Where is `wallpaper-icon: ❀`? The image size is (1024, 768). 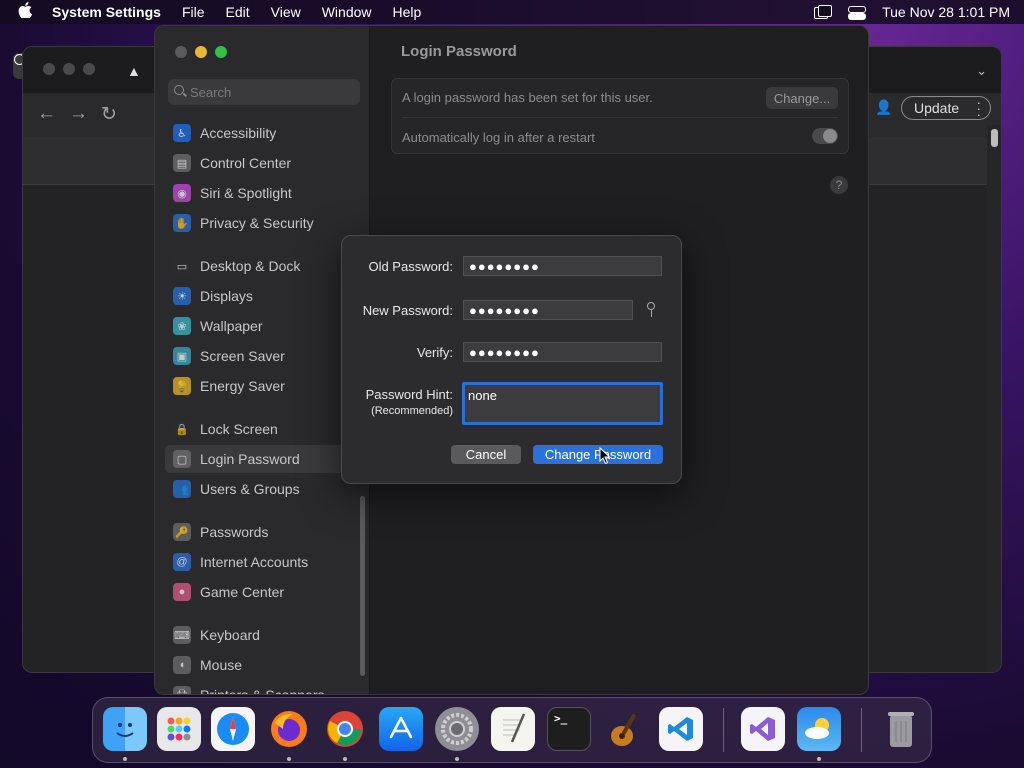
wallpaper-icon: ❀ is located at coordinates (182, 326).